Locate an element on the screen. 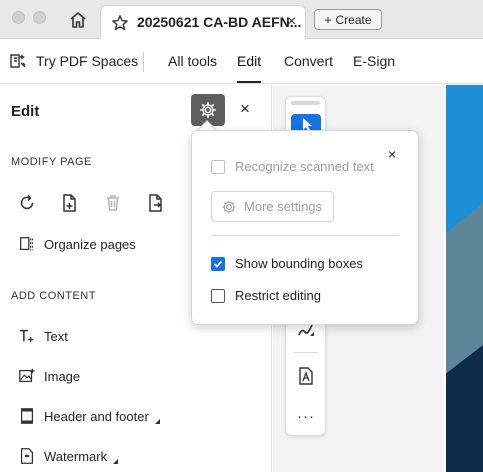 The width and height of the screenshot is (483, 472). watermark-icon is located at coordinates (27, 456).